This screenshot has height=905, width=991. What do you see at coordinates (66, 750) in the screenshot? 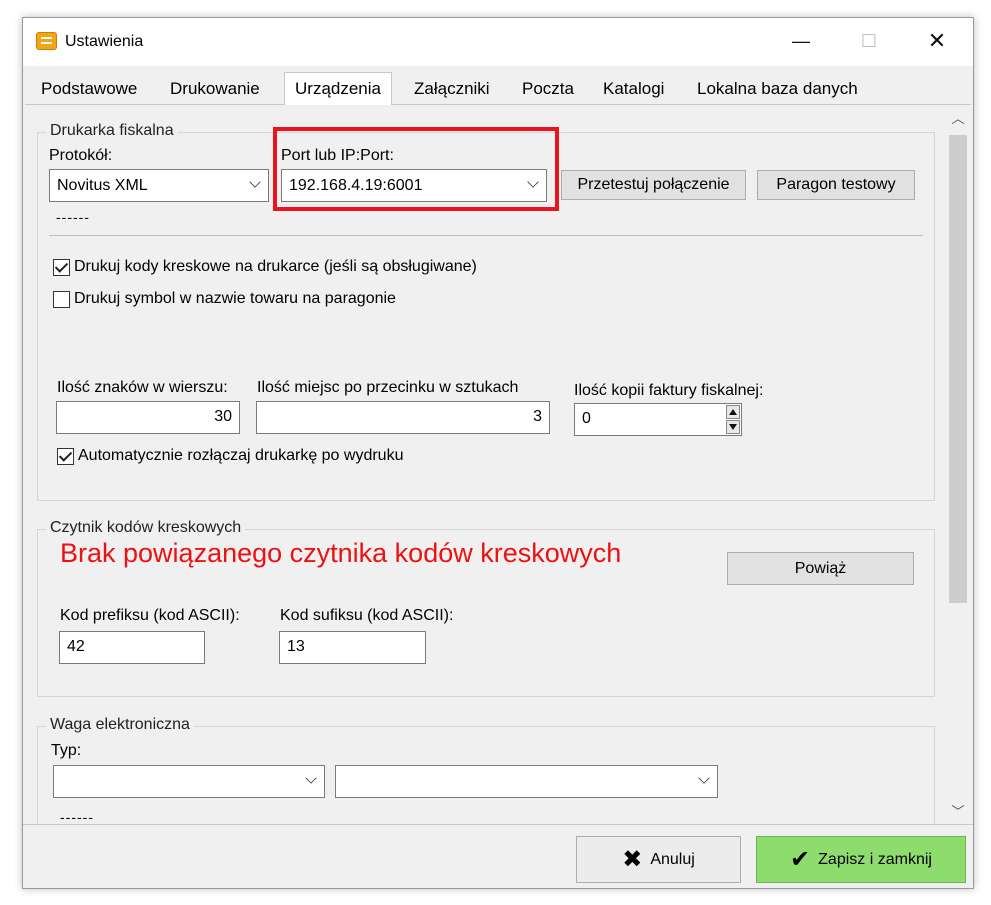
I see `scale-type-label: Typ:` at bounding box center [66, 750].